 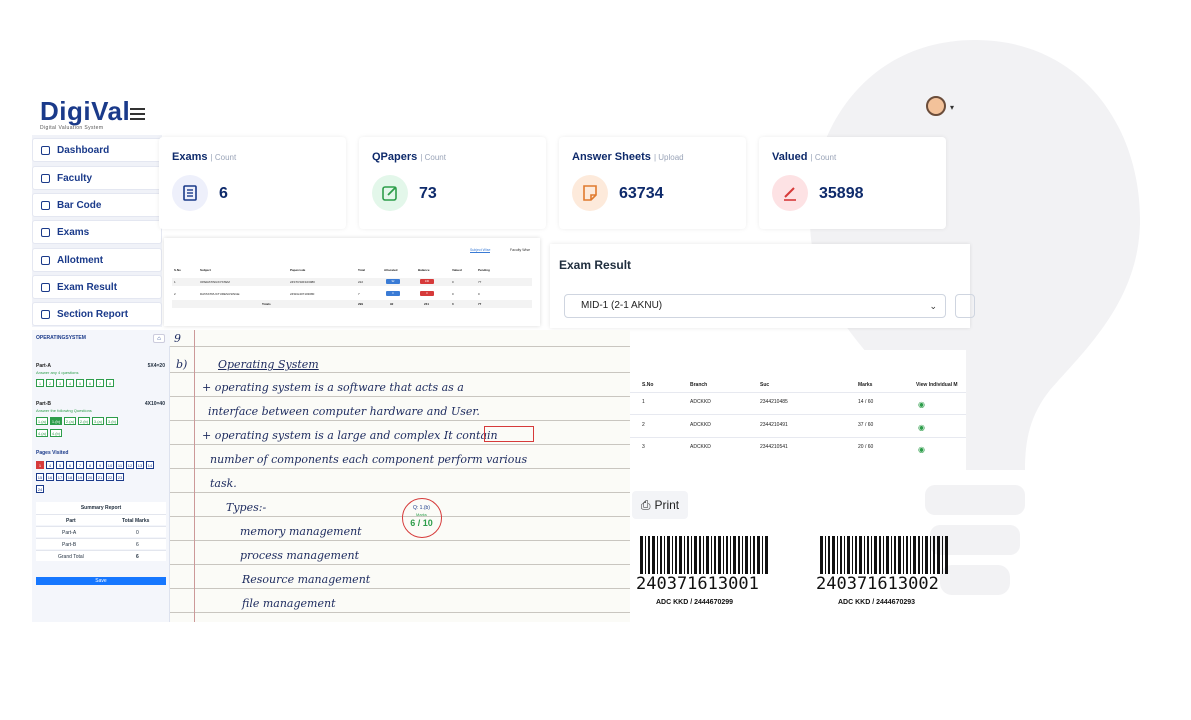 What do you see at coordinates (137, 114) in the screenshot?
I see `menu-toggle-icon` at bounding box center [137, 114].